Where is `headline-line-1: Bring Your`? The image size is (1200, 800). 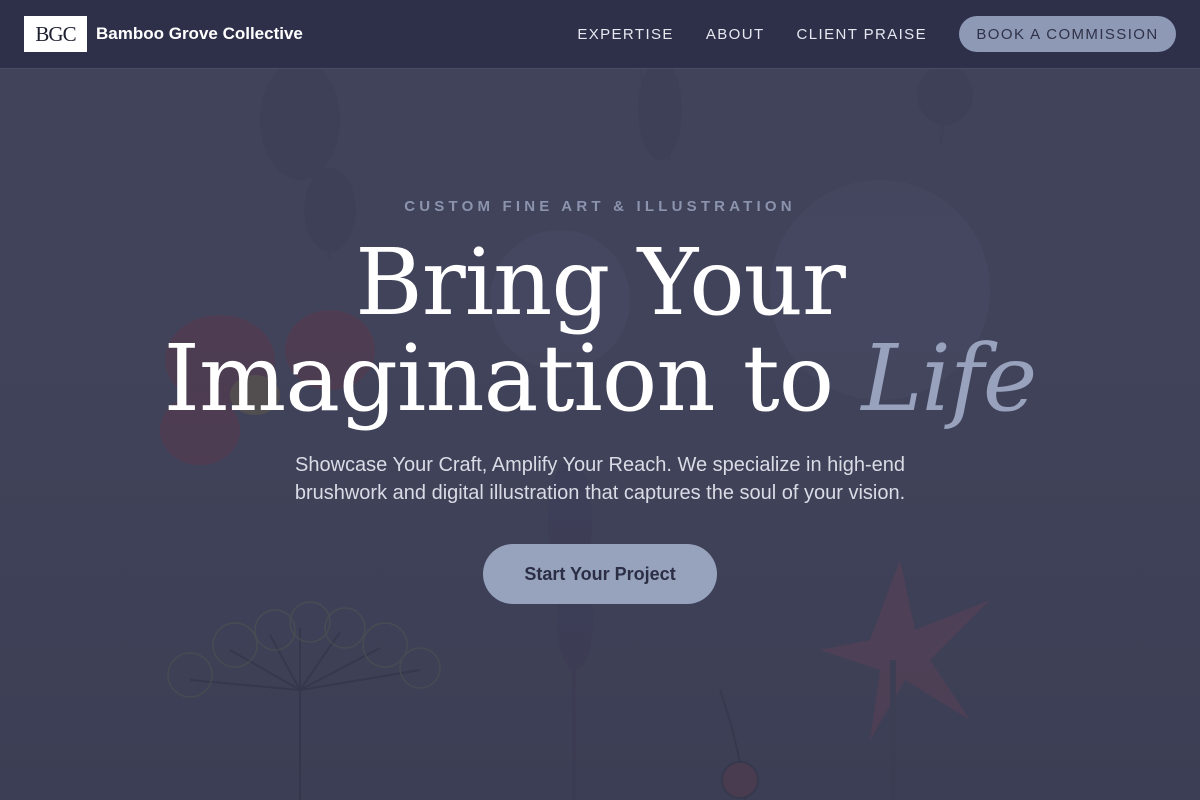
headline-line-1: Bring Your is located at coordinates (600, 282).